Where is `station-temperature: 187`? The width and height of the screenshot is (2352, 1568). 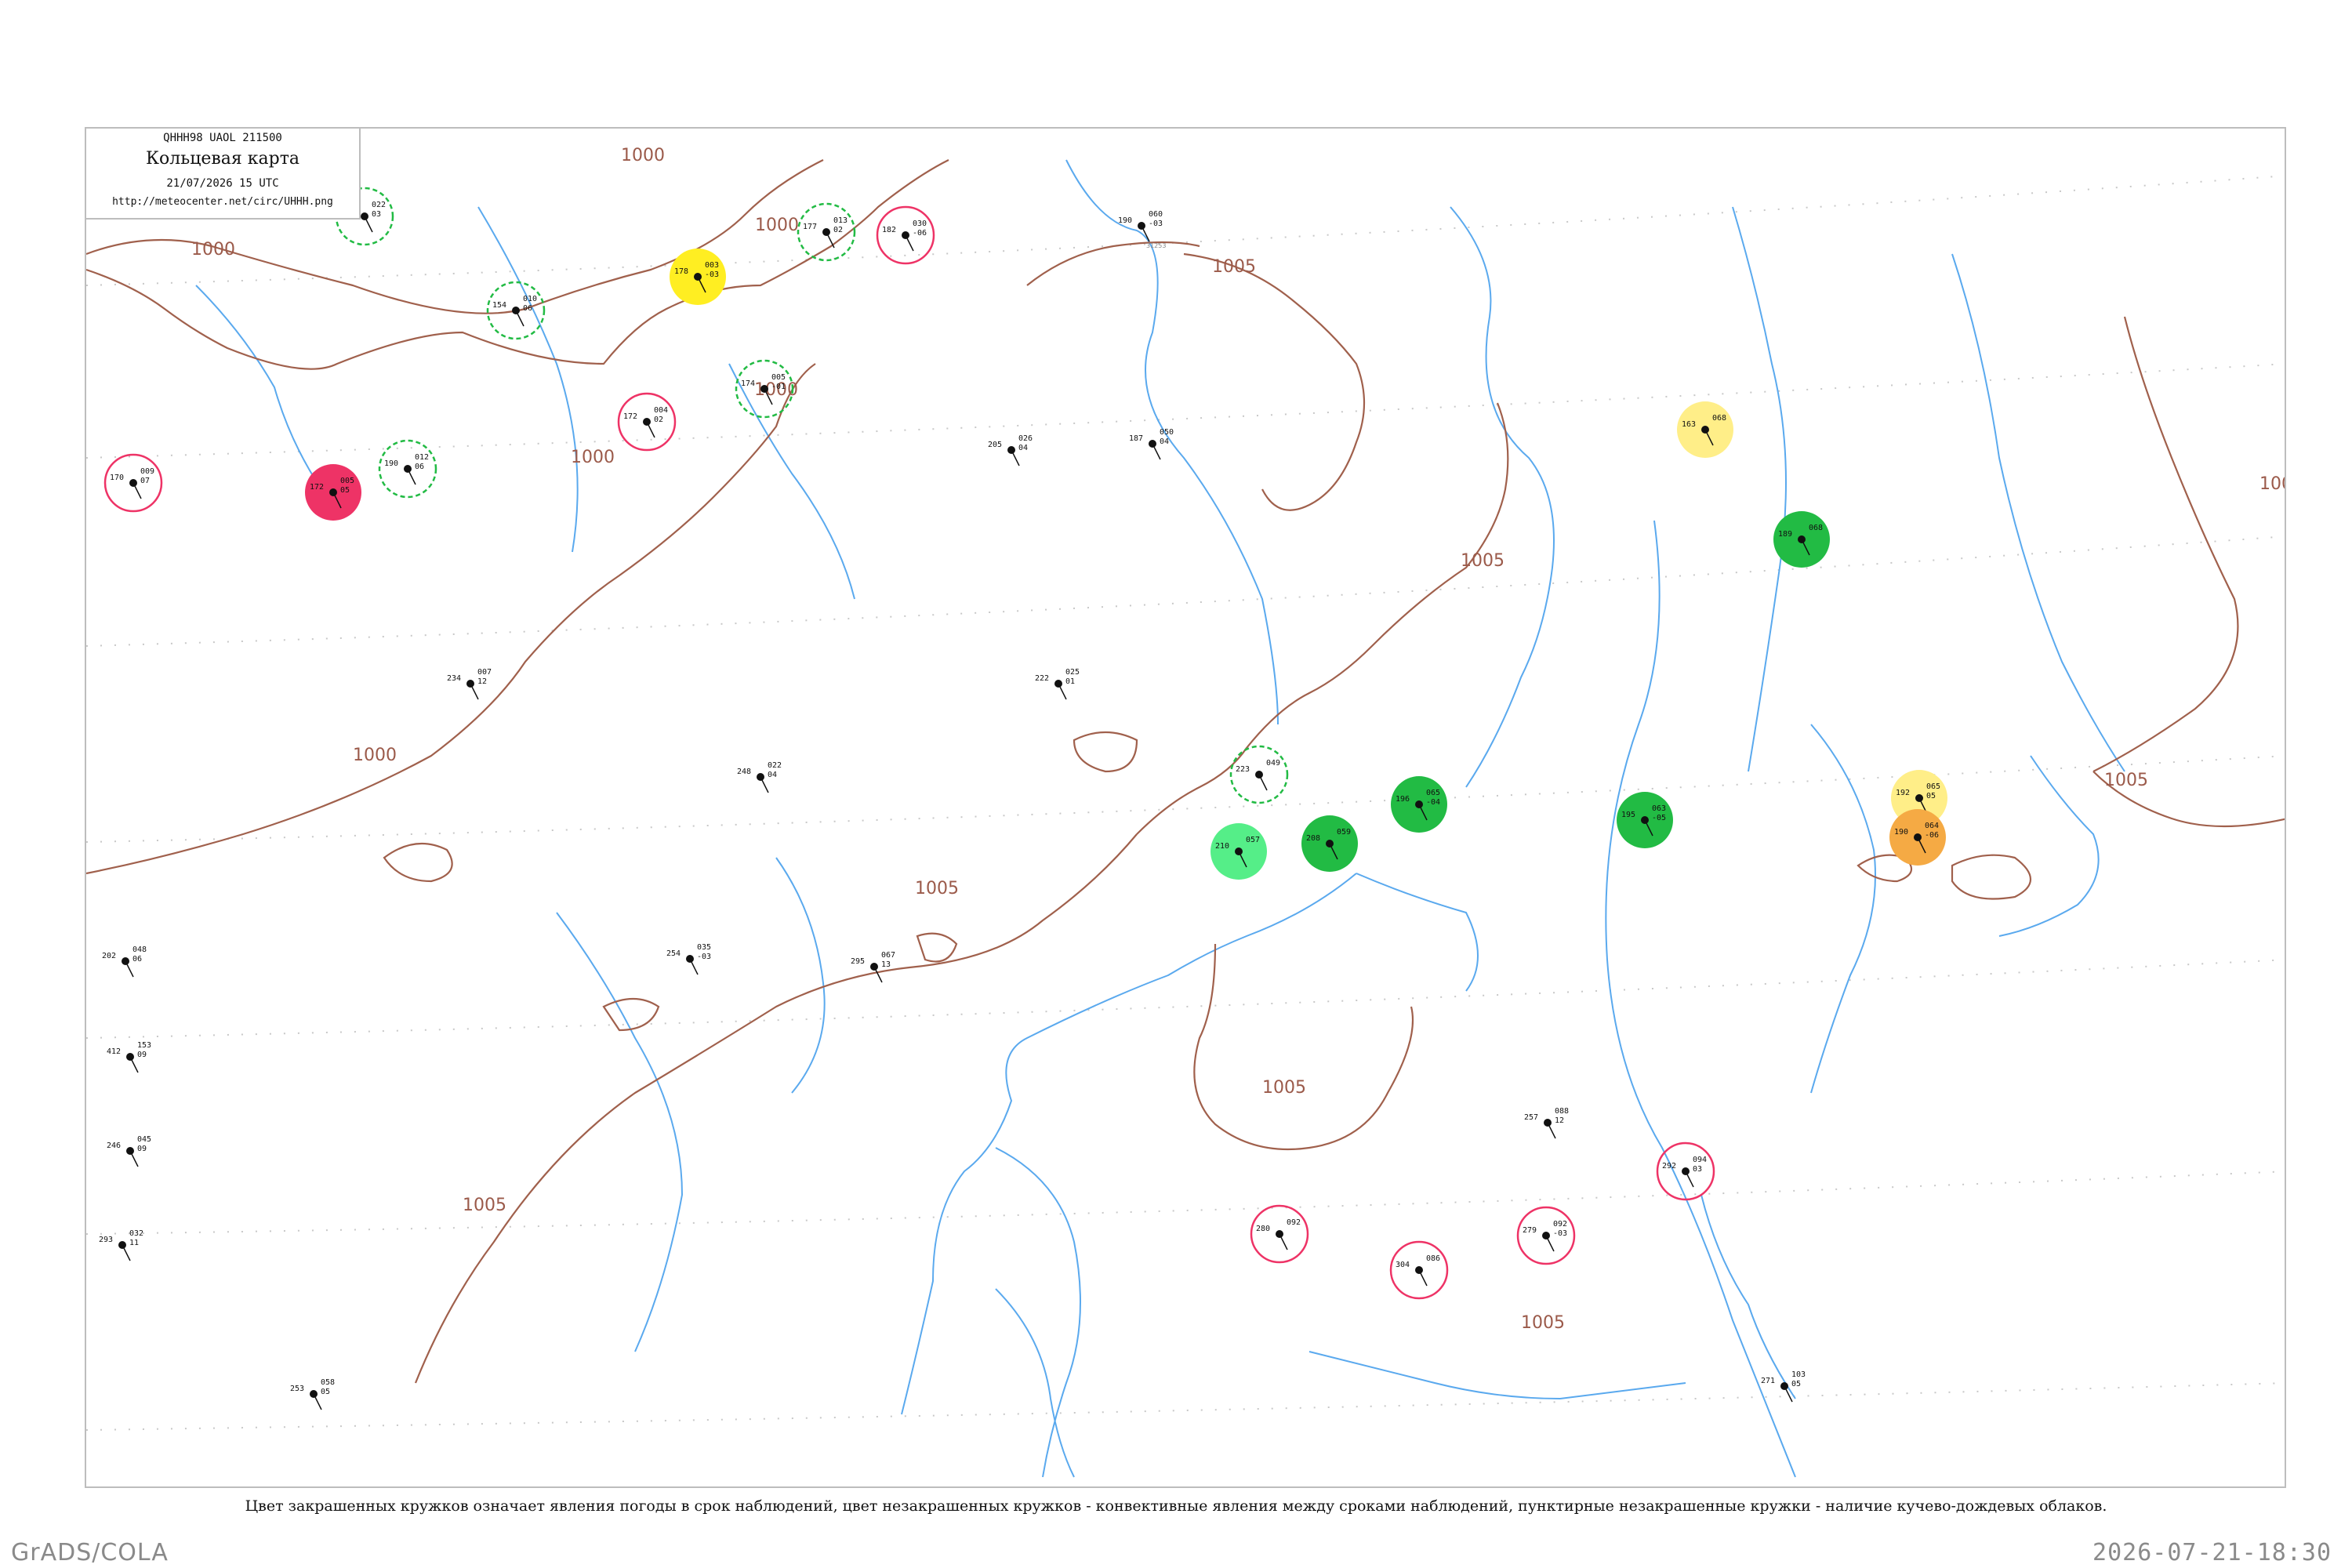
station-temperature: 187 is located at coordinates (1136, 438).